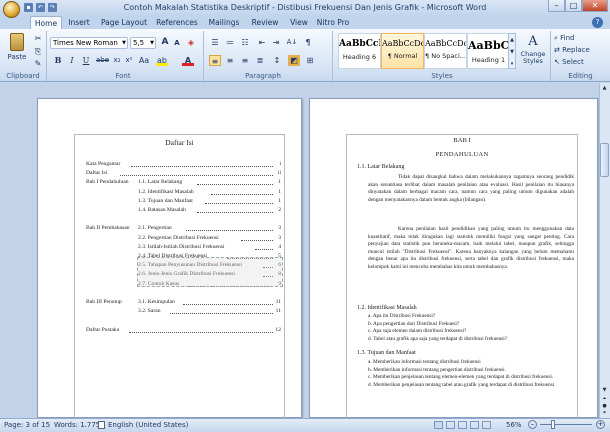 This screenshot has width=610, height=432. I want to click on format-painter-icon: ✎, so click(38, 63).